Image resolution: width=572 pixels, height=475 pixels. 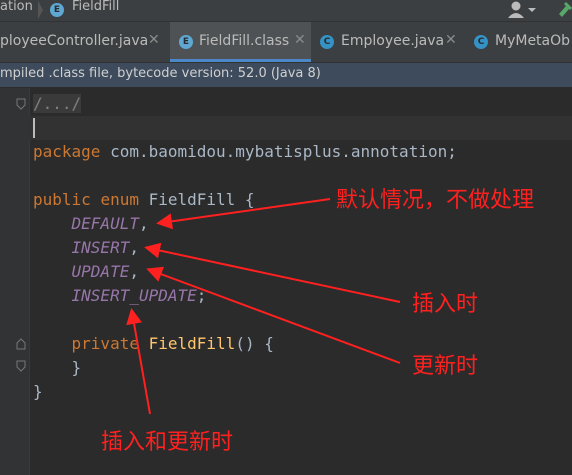 I want to click on constant-update: UPDATE, so click(x=100, y=271).